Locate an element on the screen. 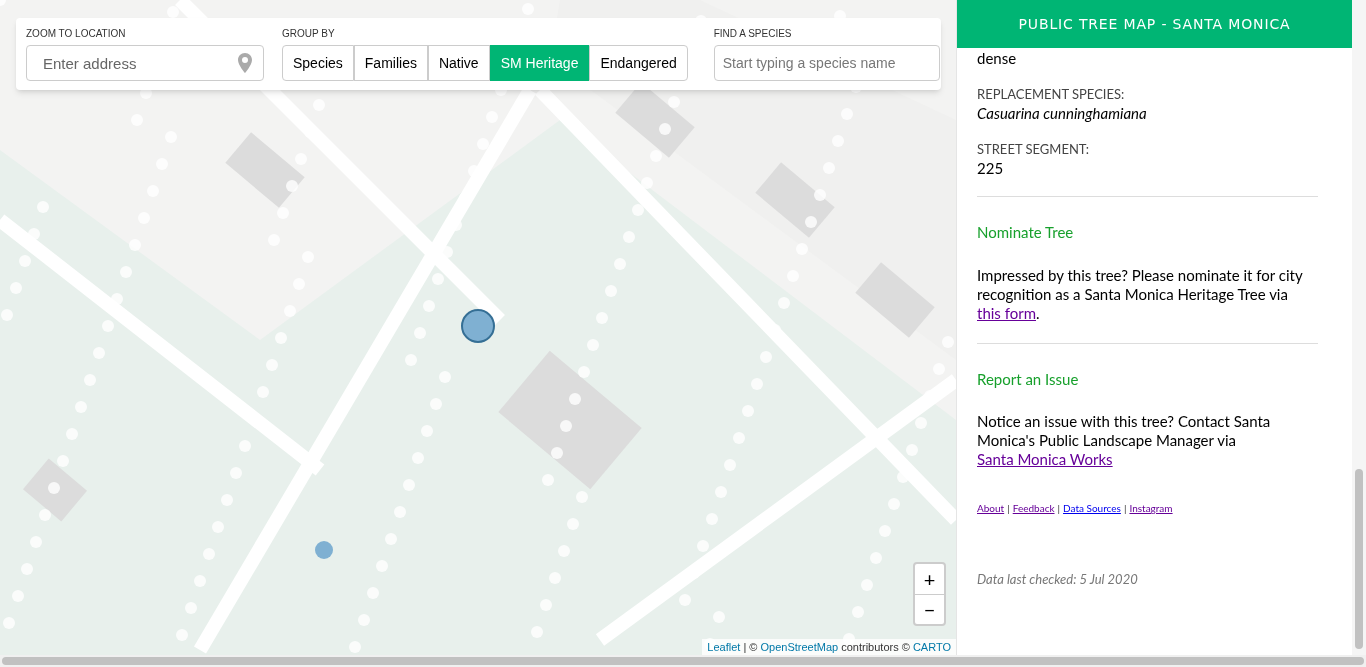 This screenshot has width=1366, height=667. inline-link: this form is located at coordinates (1006, 312).